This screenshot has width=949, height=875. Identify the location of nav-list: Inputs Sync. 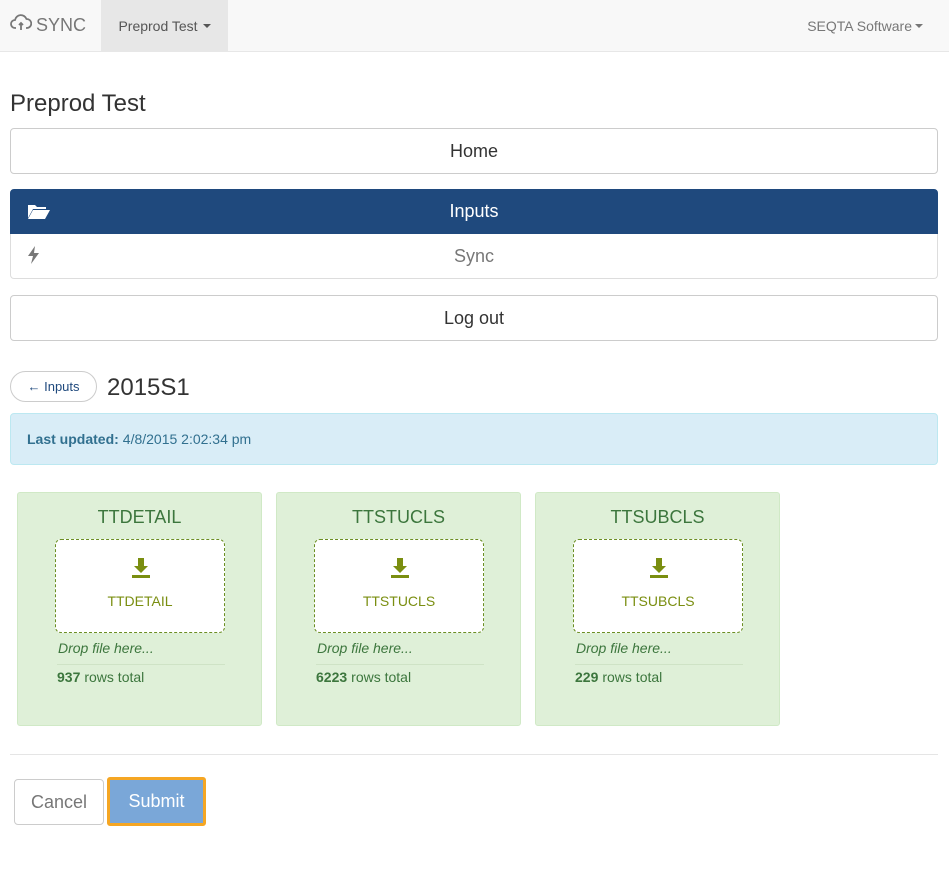
(474, 234).